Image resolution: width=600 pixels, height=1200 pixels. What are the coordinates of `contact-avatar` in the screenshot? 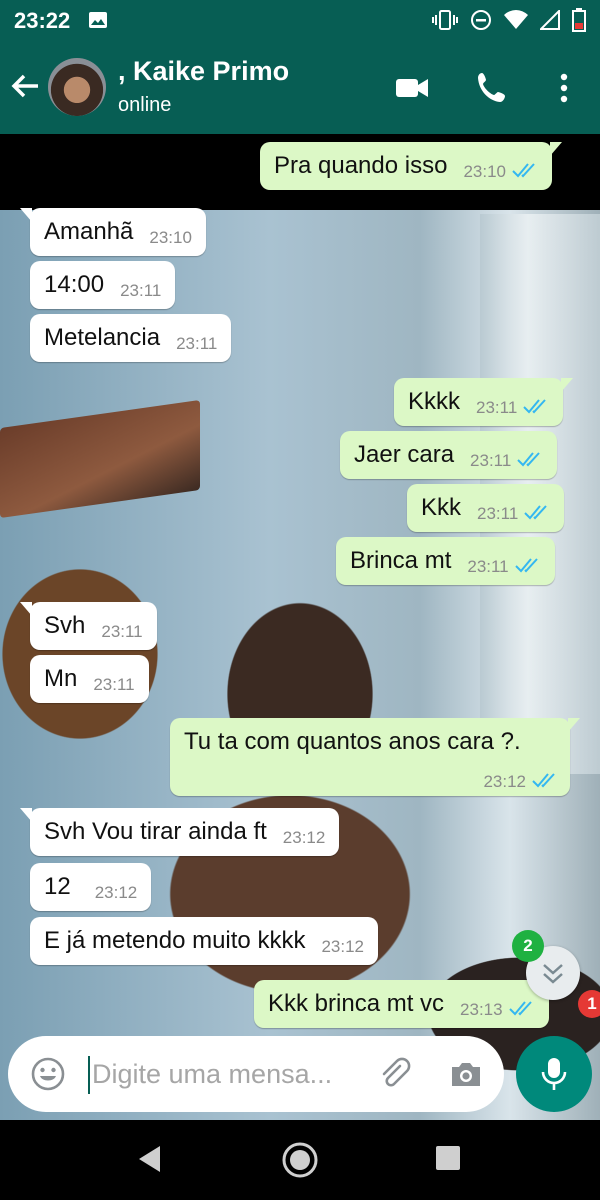 It's located at (77, 87).